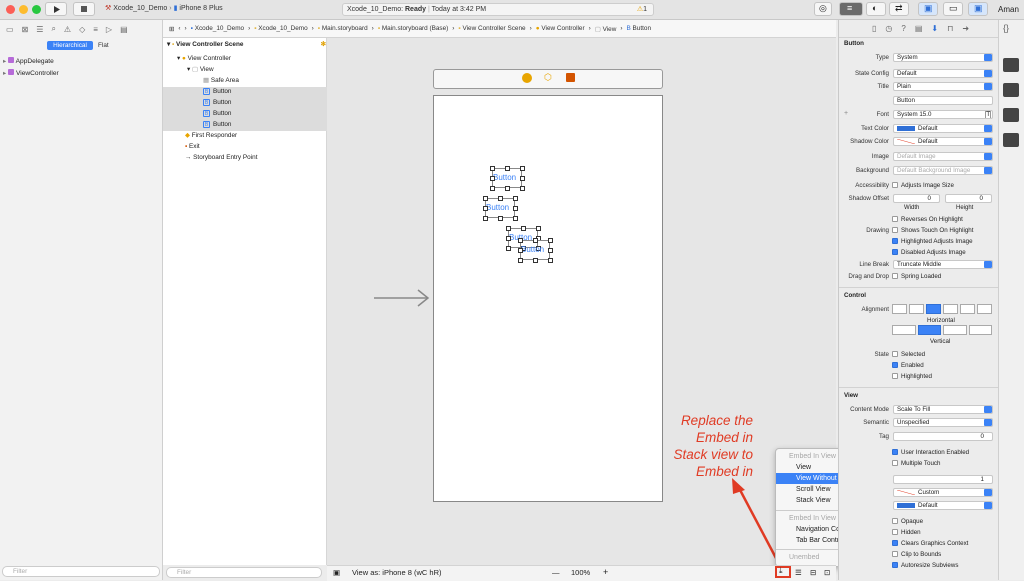 This screenshot has width=1024, height=581. I want to click on attributes-inspector-icon: ⬇, so click(934, 28).